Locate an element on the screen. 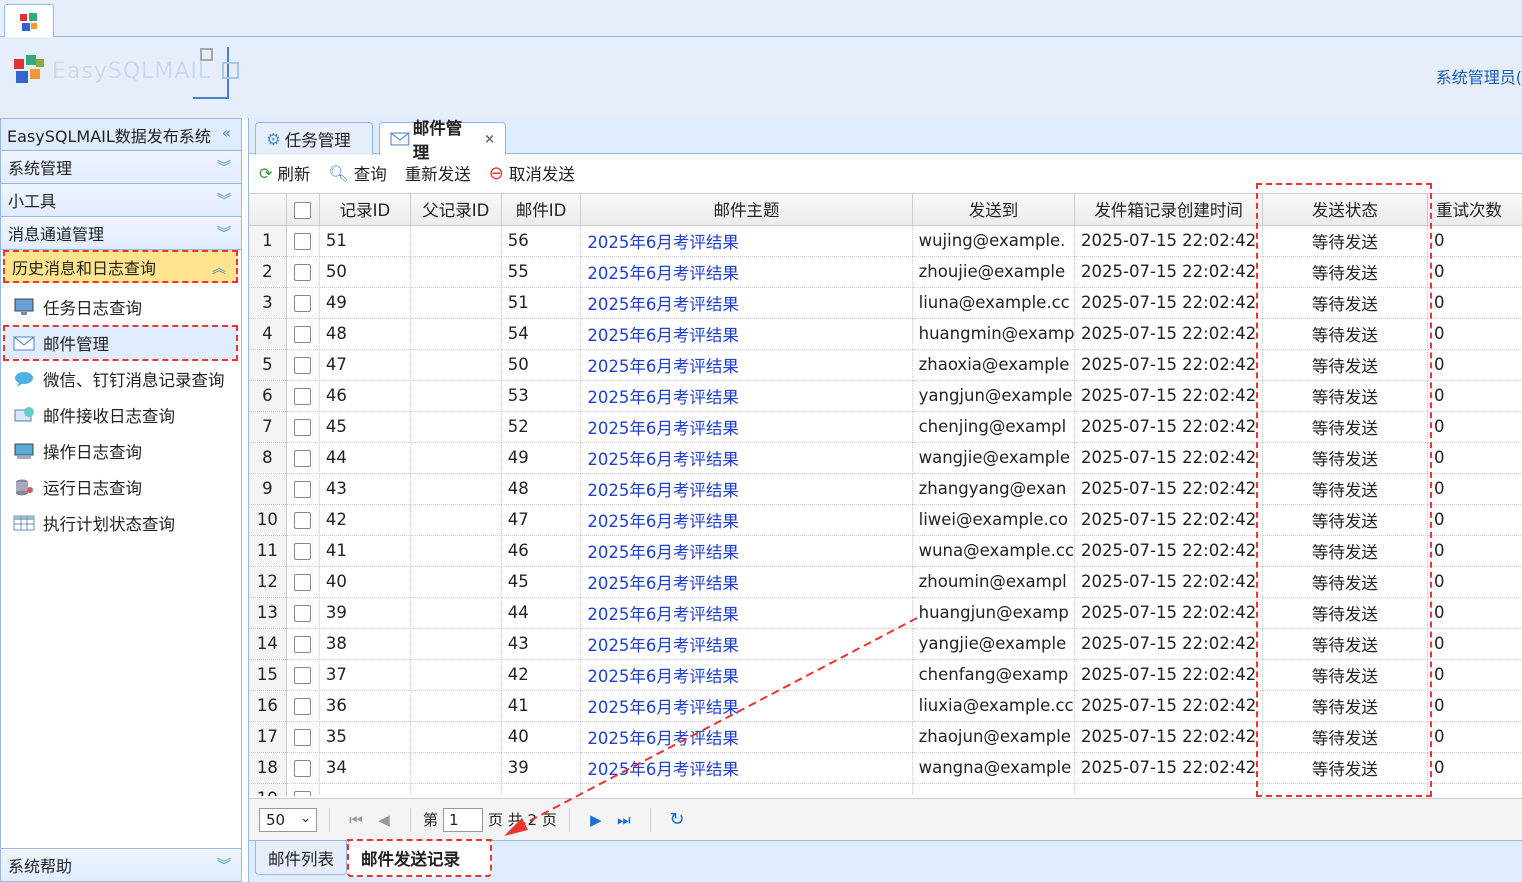  sidebar-item-plan-status: 执行计划状态查询 is located at coordinates (121, 523).